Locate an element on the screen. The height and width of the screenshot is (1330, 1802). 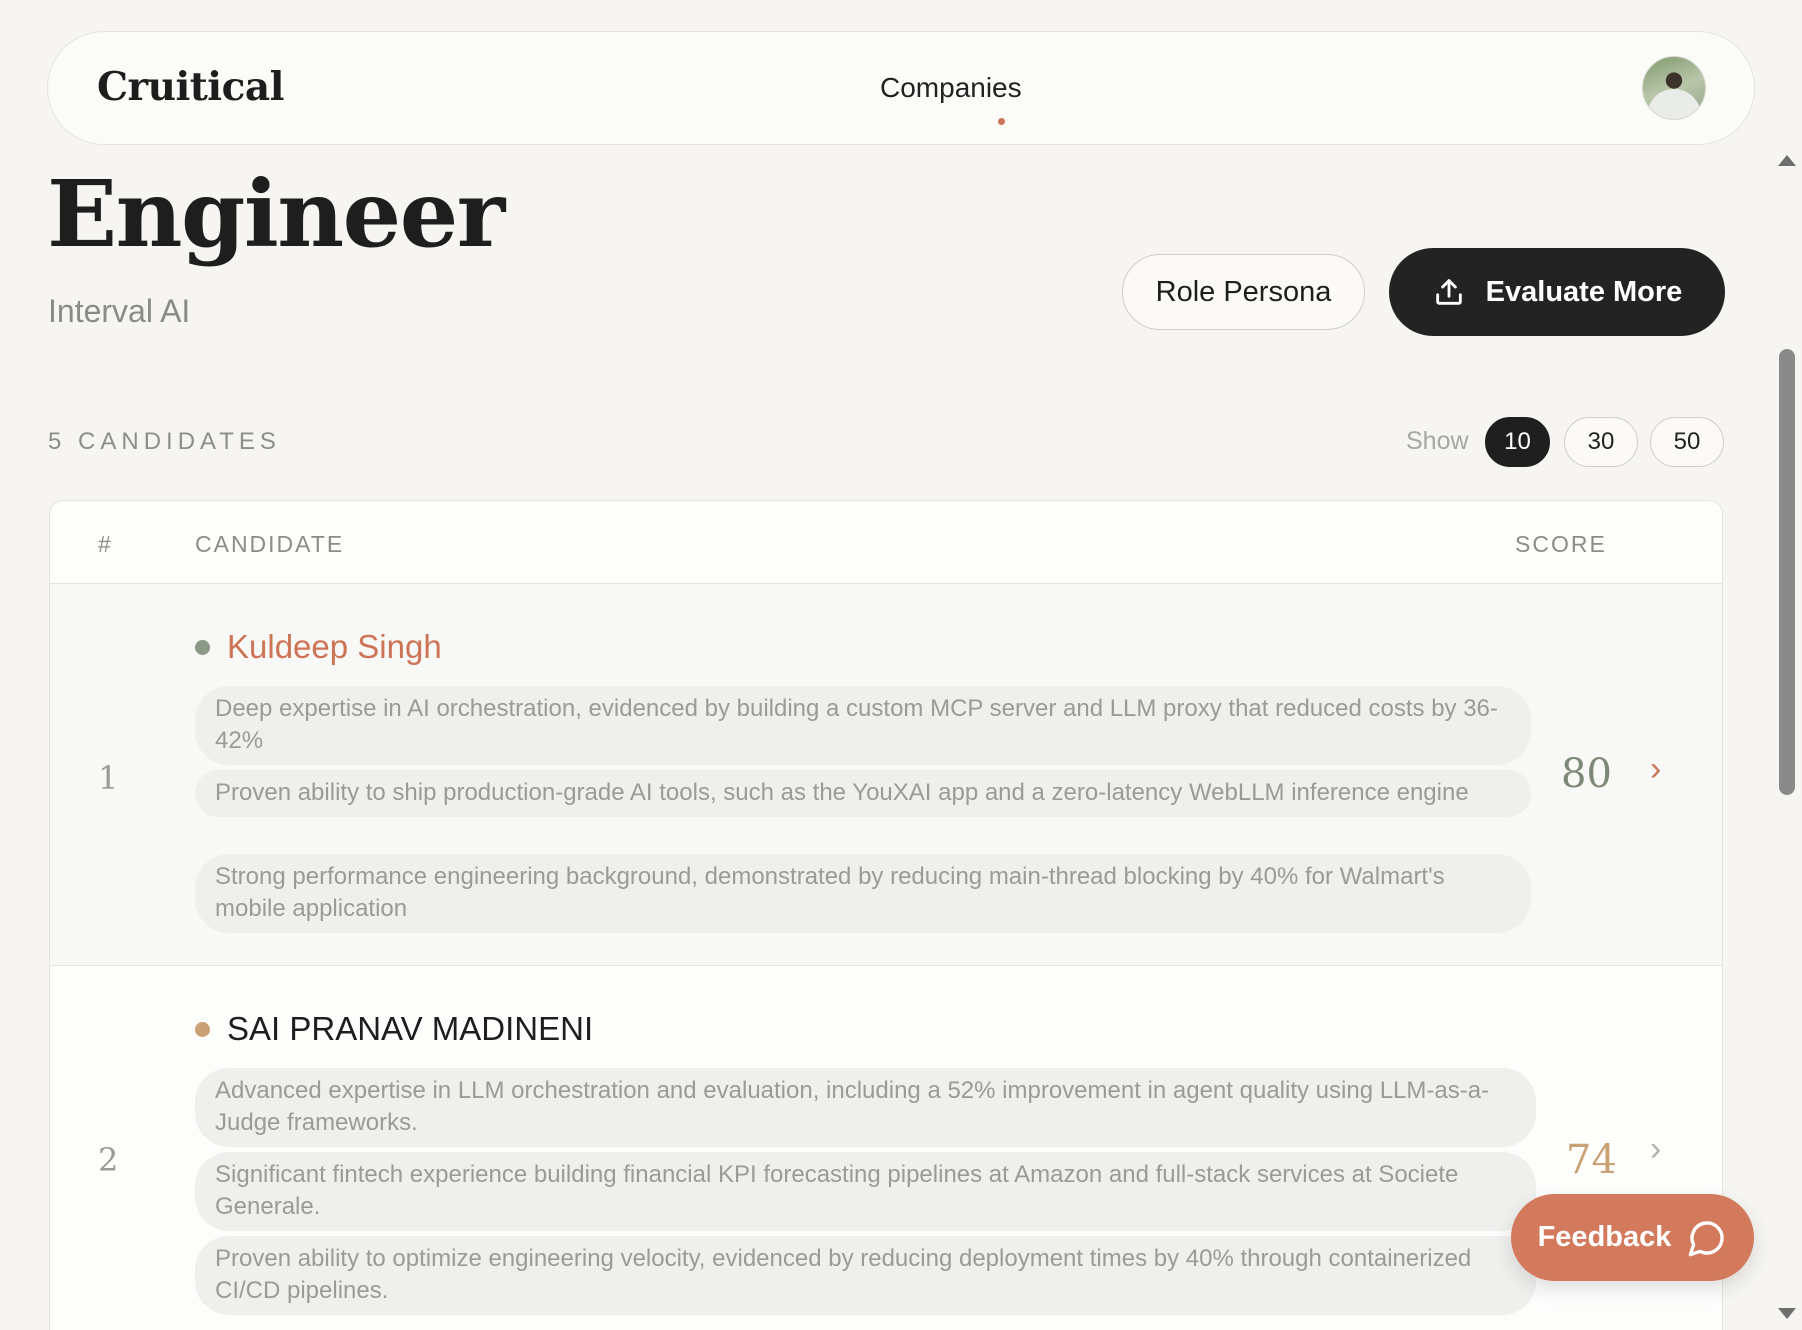
page-size-30-button: 30 is located at coordinates (1601, 442).